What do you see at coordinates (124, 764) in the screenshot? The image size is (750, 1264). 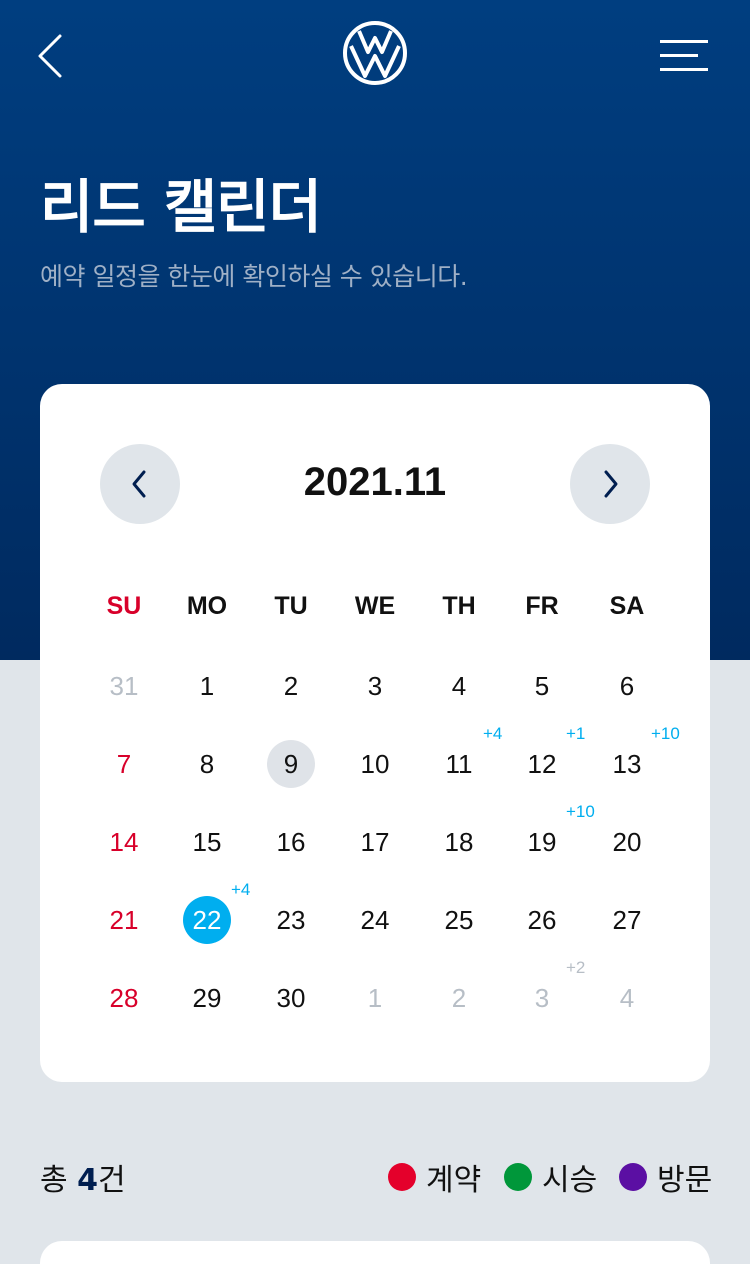 I see `day-cell: 7` at bounding box center [124, 764].